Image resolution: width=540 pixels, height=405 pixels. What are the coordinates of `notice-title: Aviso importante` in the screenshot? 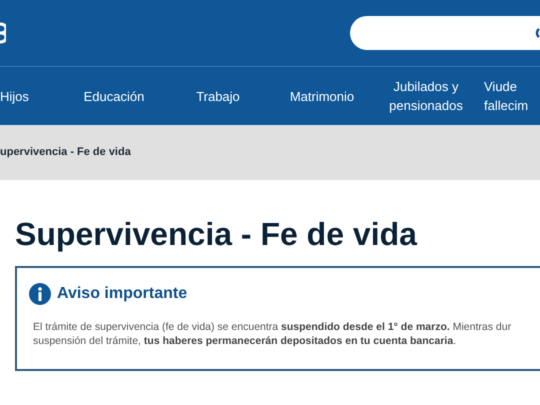 It's located at (122, 294).